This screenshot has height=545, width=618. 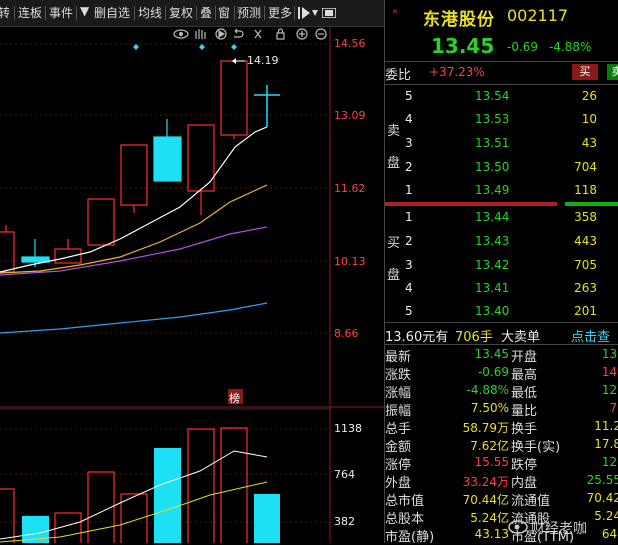 What do you see at coordinates (524, 465) in the screenshot?
I see `stat-label: 跌停` at bounding box center [524, 465].